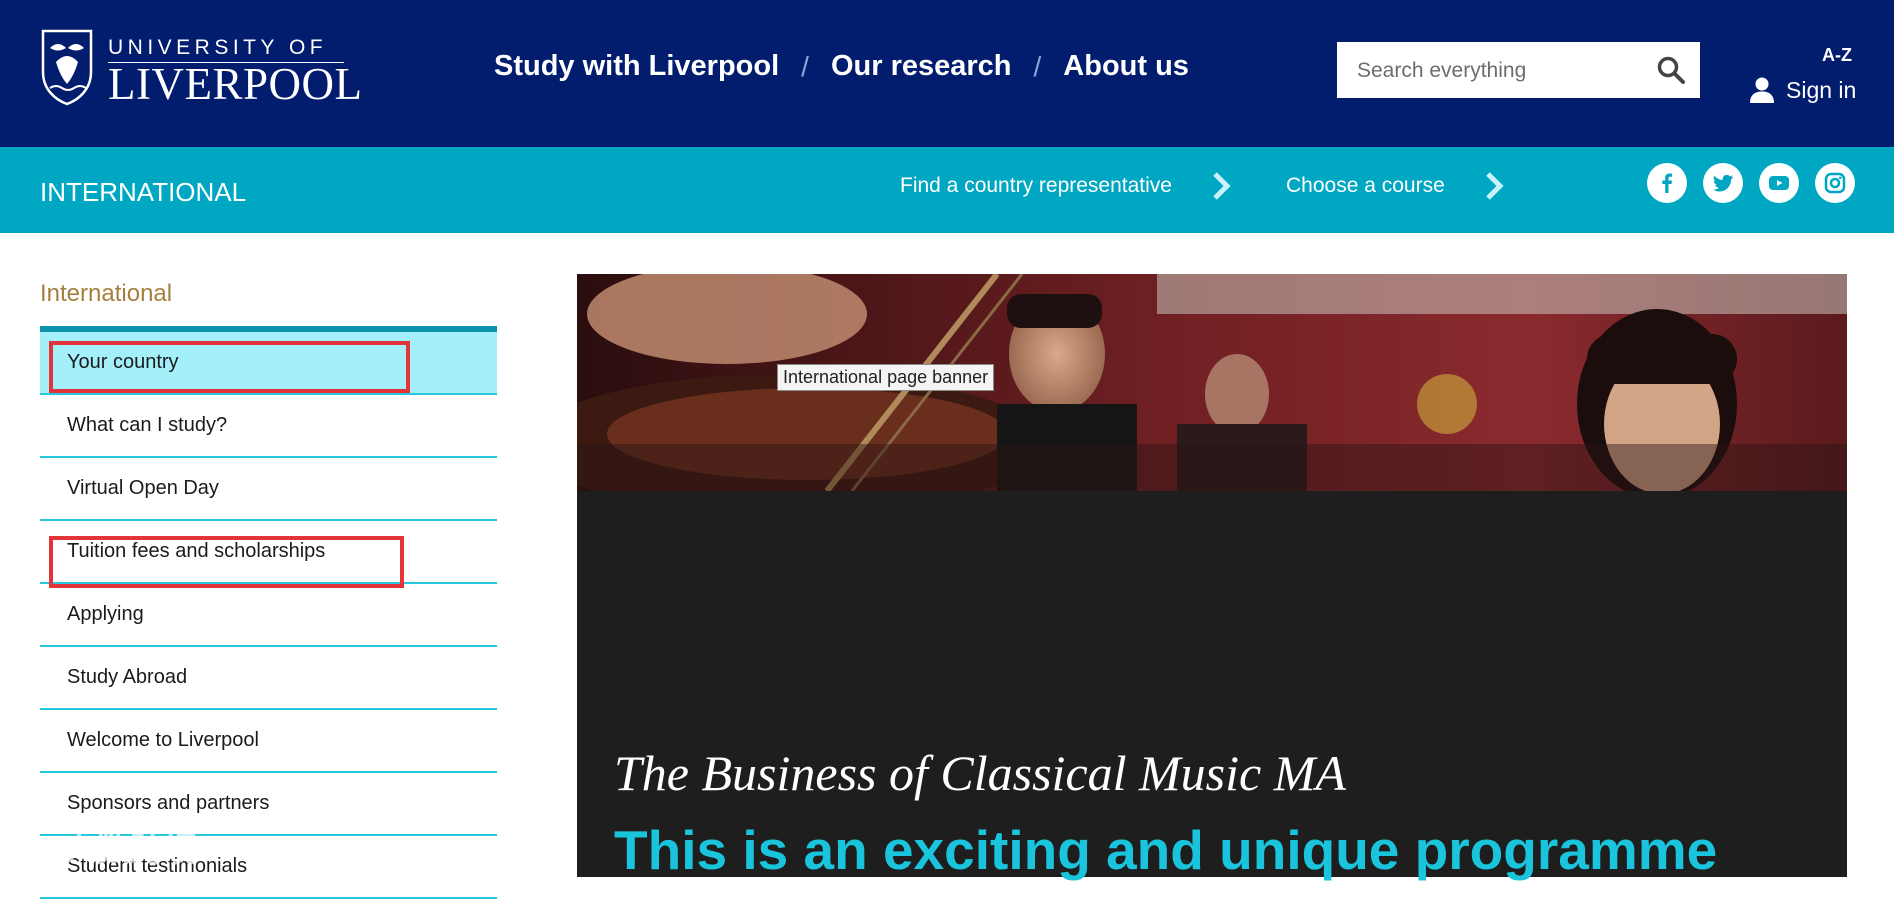 The width and height of the screenshot is (1894, 899). I want to click on search-icon, so click(1671, 70).